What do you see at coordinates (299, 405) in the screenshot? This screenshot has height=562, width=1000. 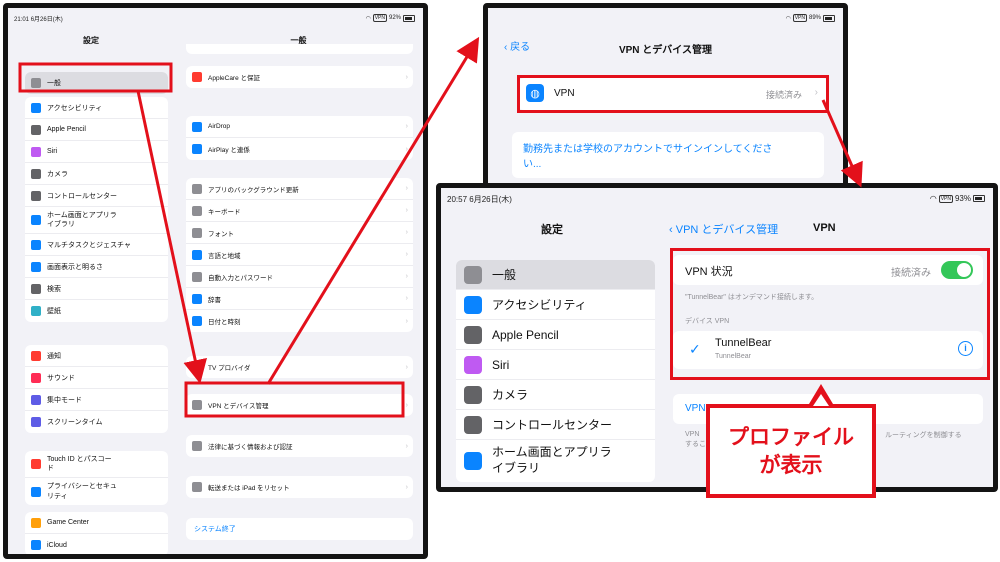 I see `settings-item: VPN とデバイス管理 ›` at bounding box center [299, 405].